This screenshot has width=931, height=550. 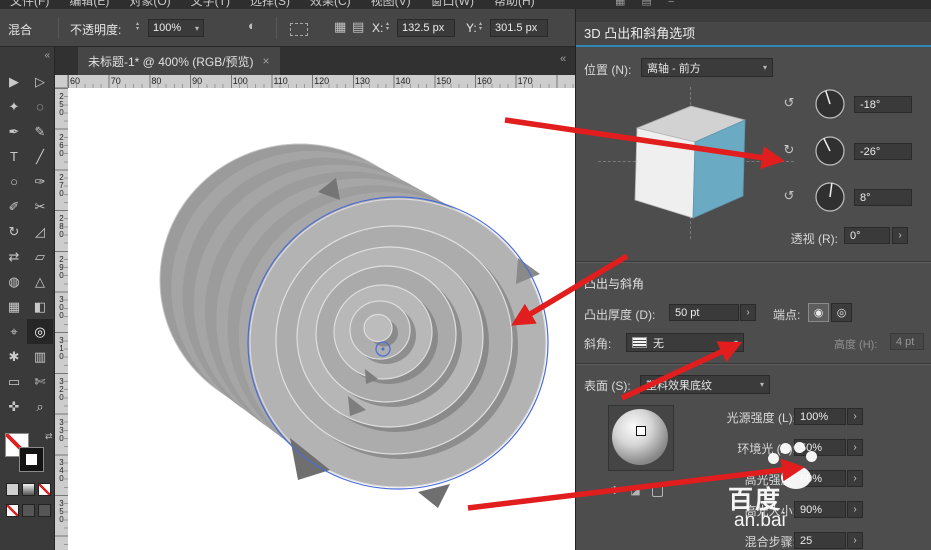 What do you see at coordinates (44, 489) in the screenshot?
I see `none-button` at bounding box center [44, 489].